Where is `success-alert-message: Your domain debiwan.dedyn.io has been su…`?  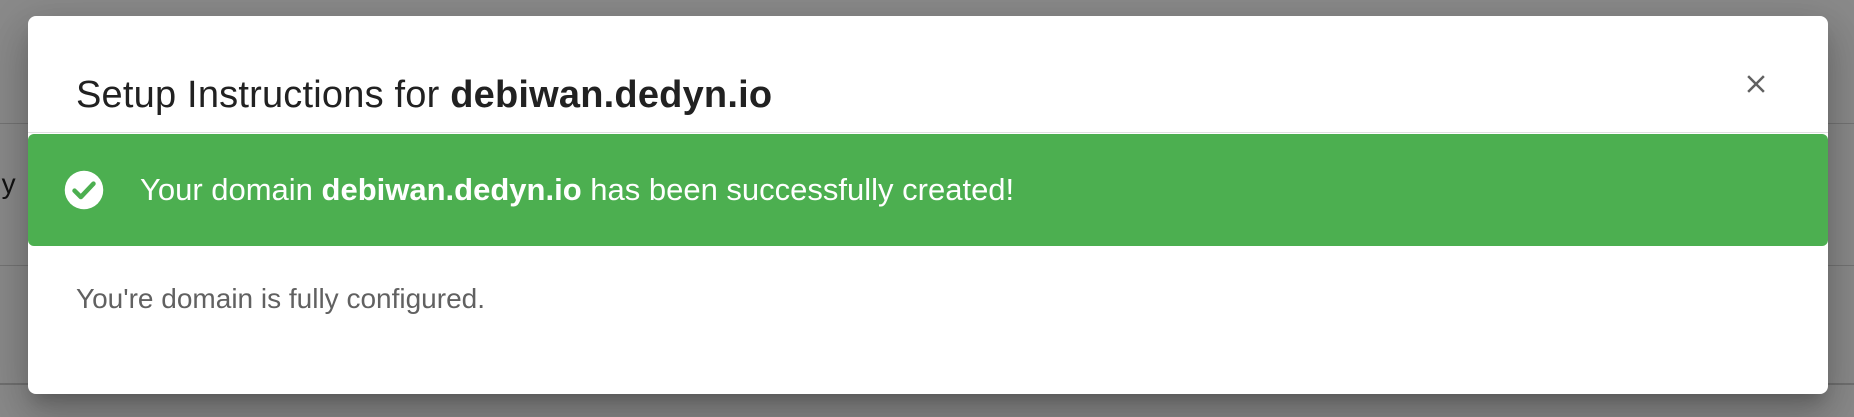
success-alert-message: Your domain debiwan.dedyn.io has been su… is located at coordinates (577, 190).